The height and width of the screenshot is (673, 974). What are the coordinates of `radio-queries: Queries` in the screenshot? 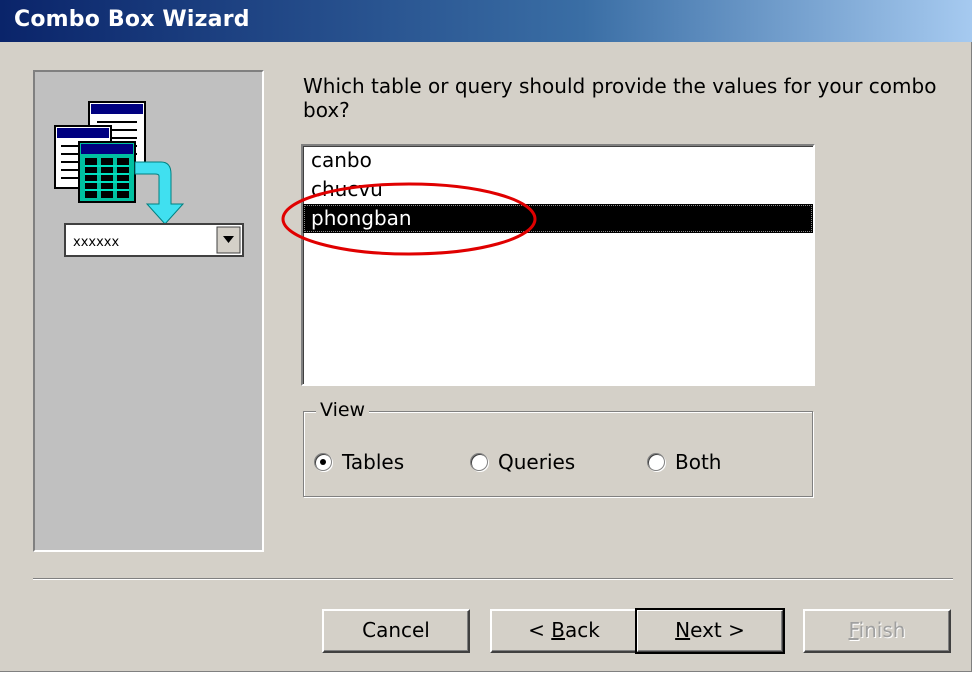 It's located at (522, 462).